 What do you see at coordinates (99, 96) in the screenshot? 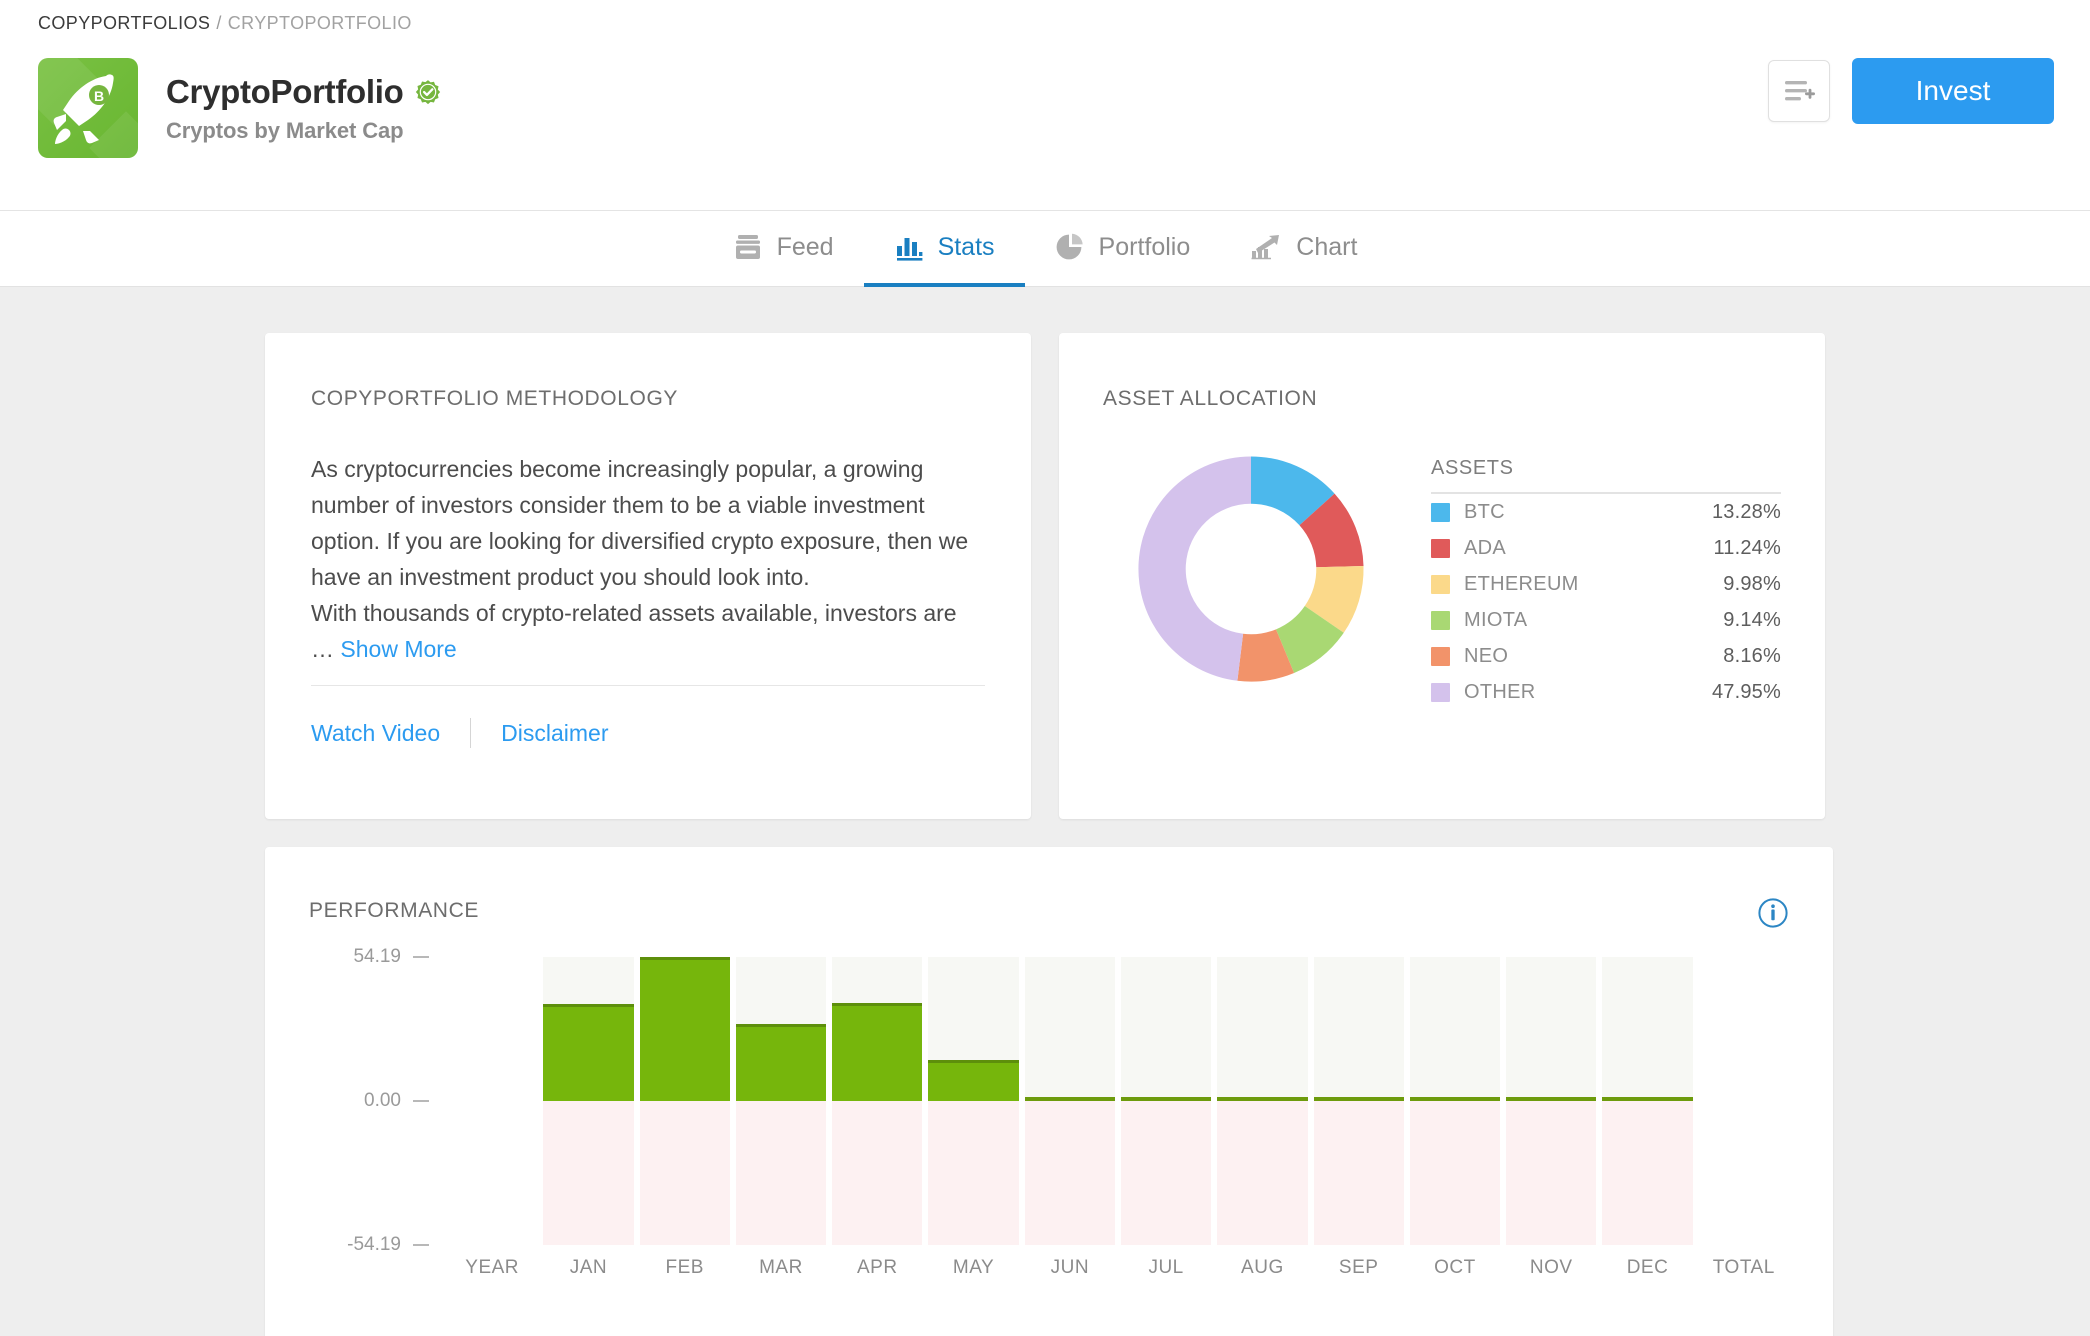
I see `svg-text: B` at bounding box center [99, 96].